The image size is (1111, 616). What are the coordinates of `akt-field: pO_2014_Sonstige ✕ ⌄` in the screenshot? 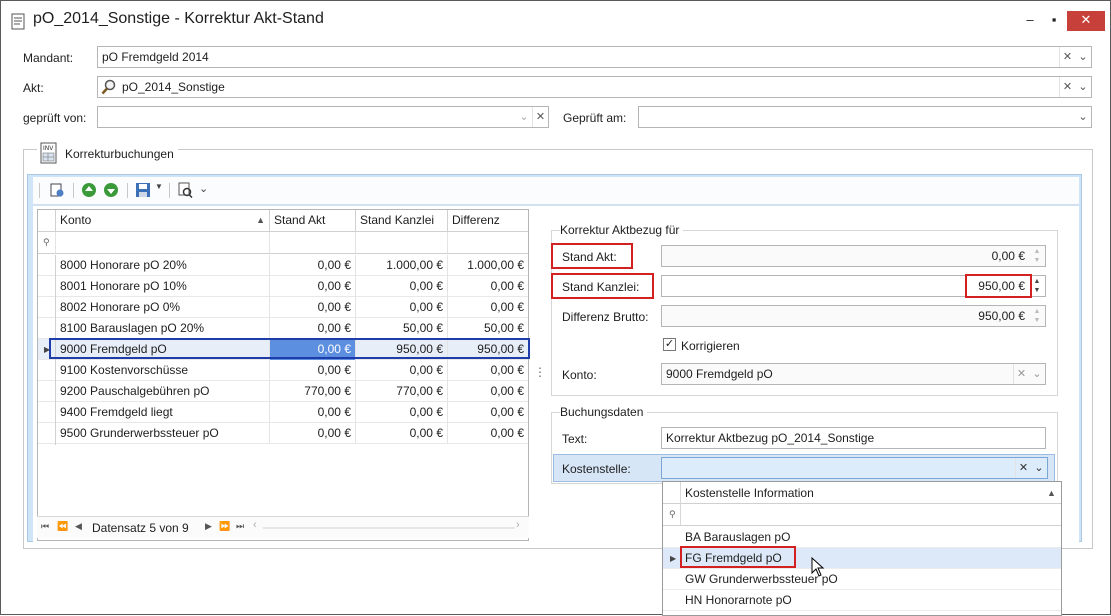 It's located at (594, 87).